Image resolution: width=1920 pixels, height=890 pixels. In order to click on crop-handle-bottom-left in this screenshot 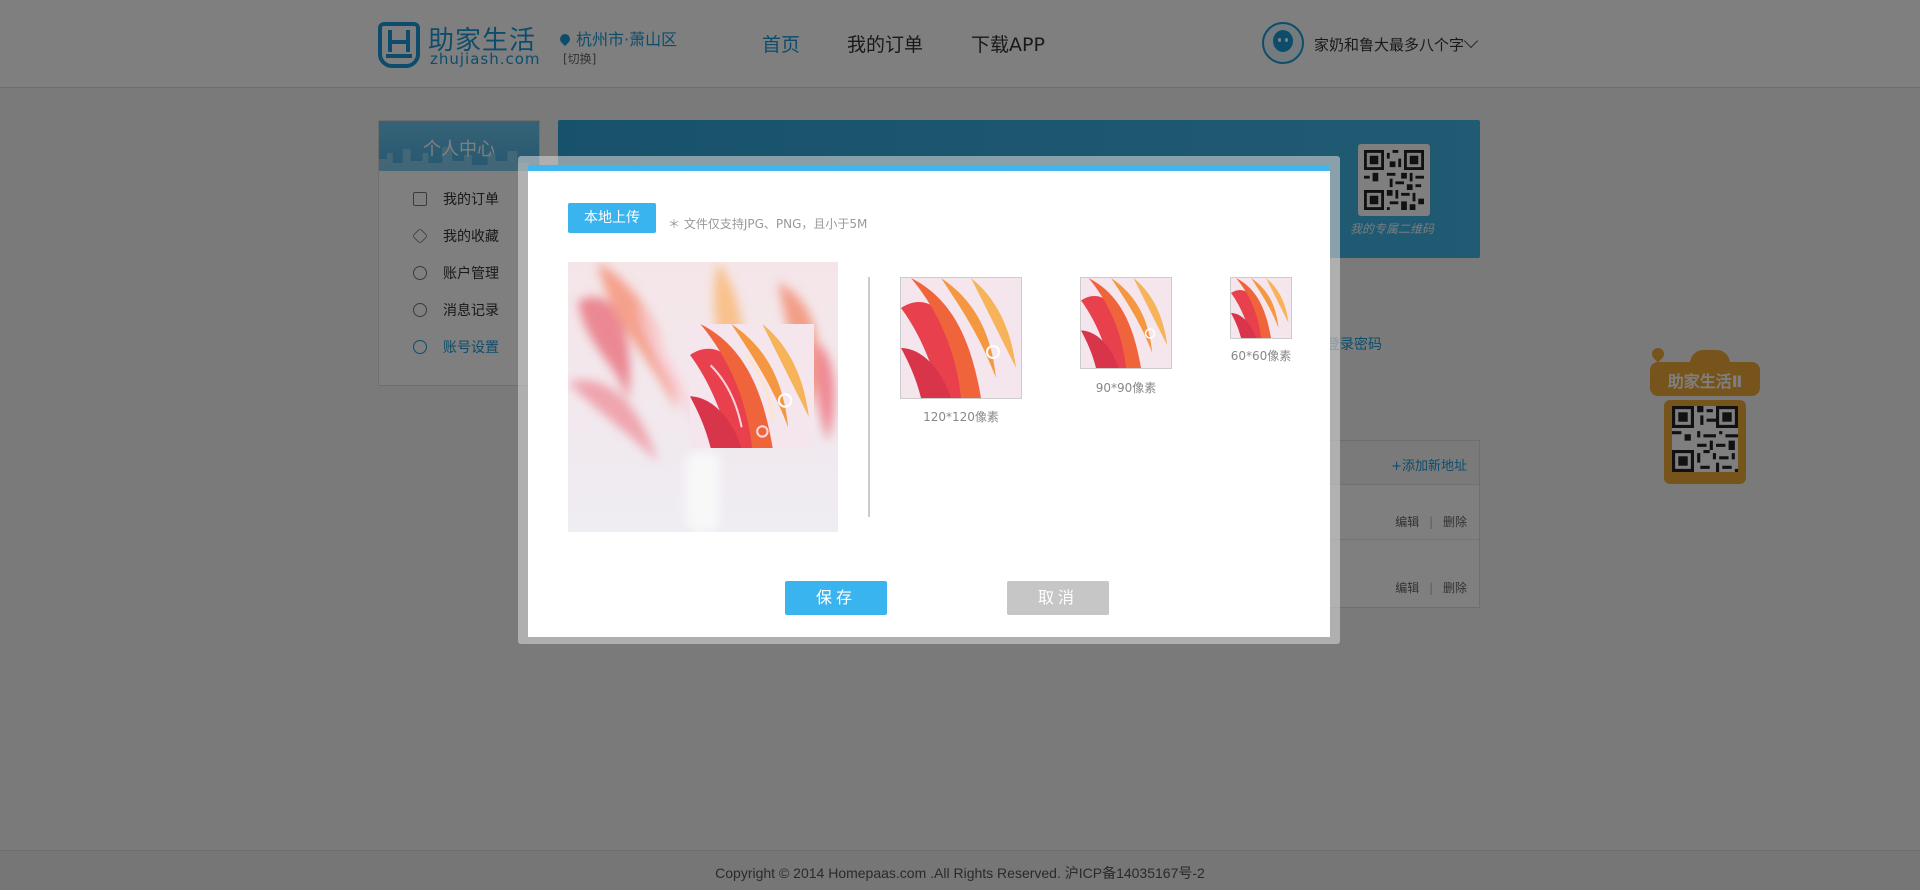, I will do `click(695, 443)`.